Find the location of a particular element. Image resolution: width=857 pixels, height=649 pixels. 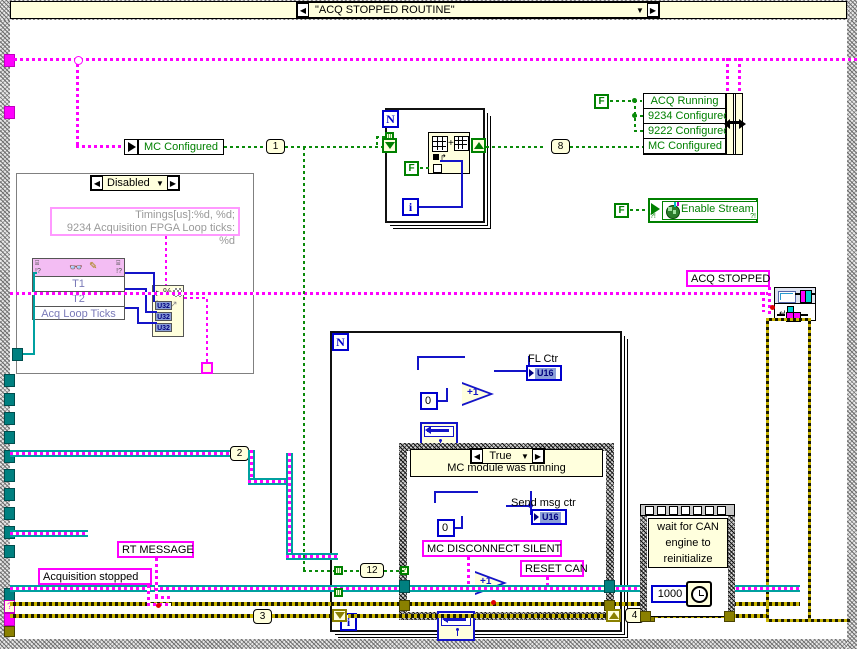

acquisition-stopped-constant: Acquisition stopped is located at coordinates (95, 576).